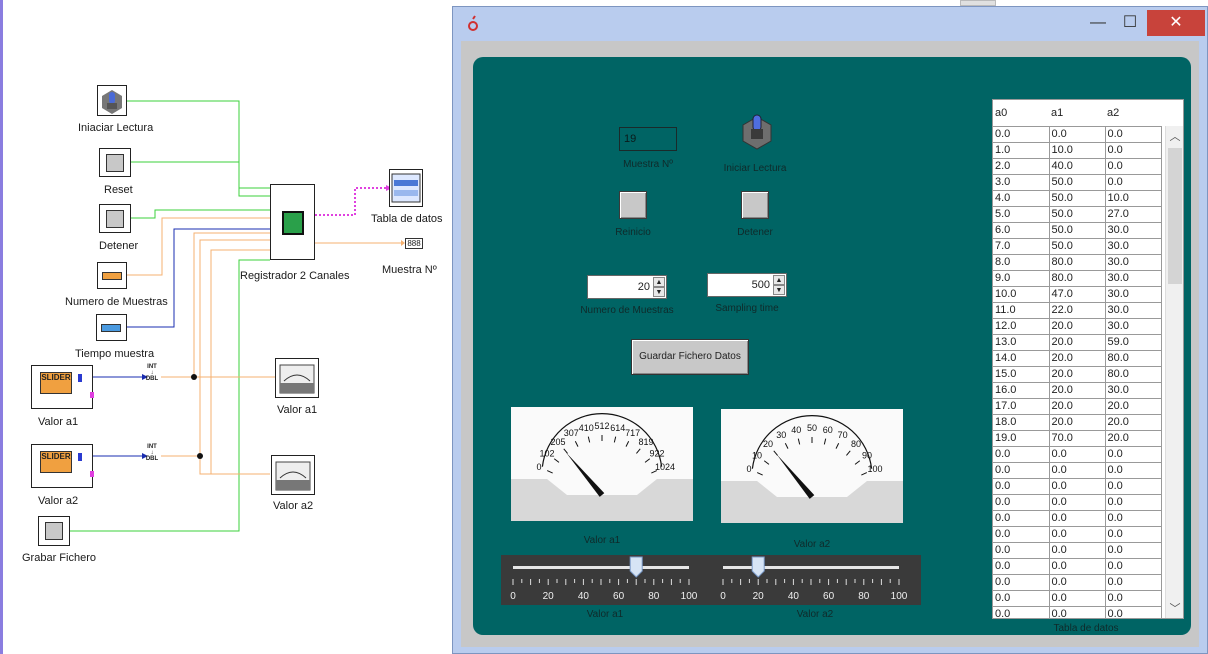  What do you see at coordinates (407, 219) in the screenshot?
I see `tabla-block-label: Tabla de datos` at bounding box center [407, 219].